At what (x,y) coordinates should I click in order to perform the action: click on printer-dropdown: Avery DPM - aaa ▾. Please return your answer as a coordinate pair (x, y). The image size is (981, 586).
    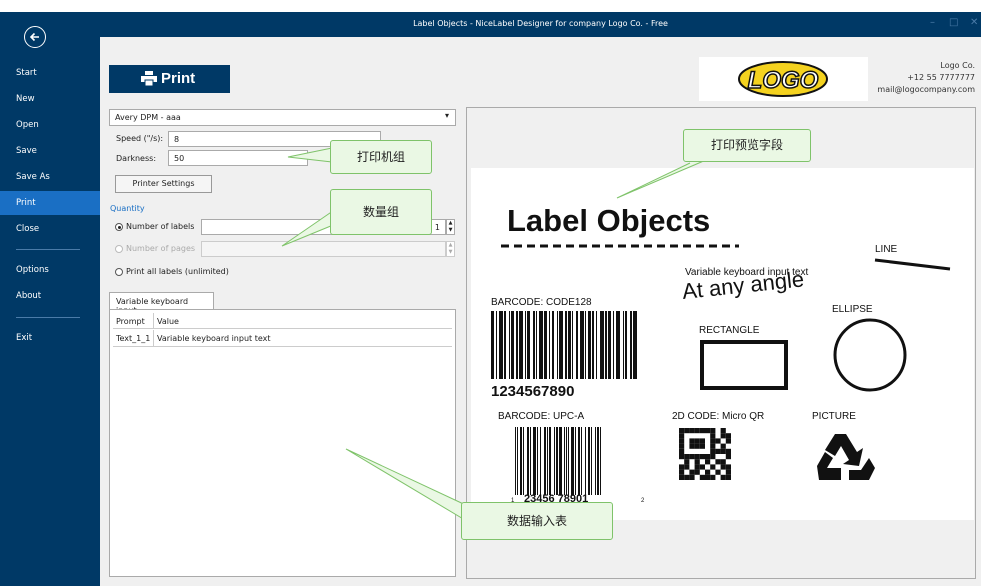
    Looking at the image, I should click on (282, 117).